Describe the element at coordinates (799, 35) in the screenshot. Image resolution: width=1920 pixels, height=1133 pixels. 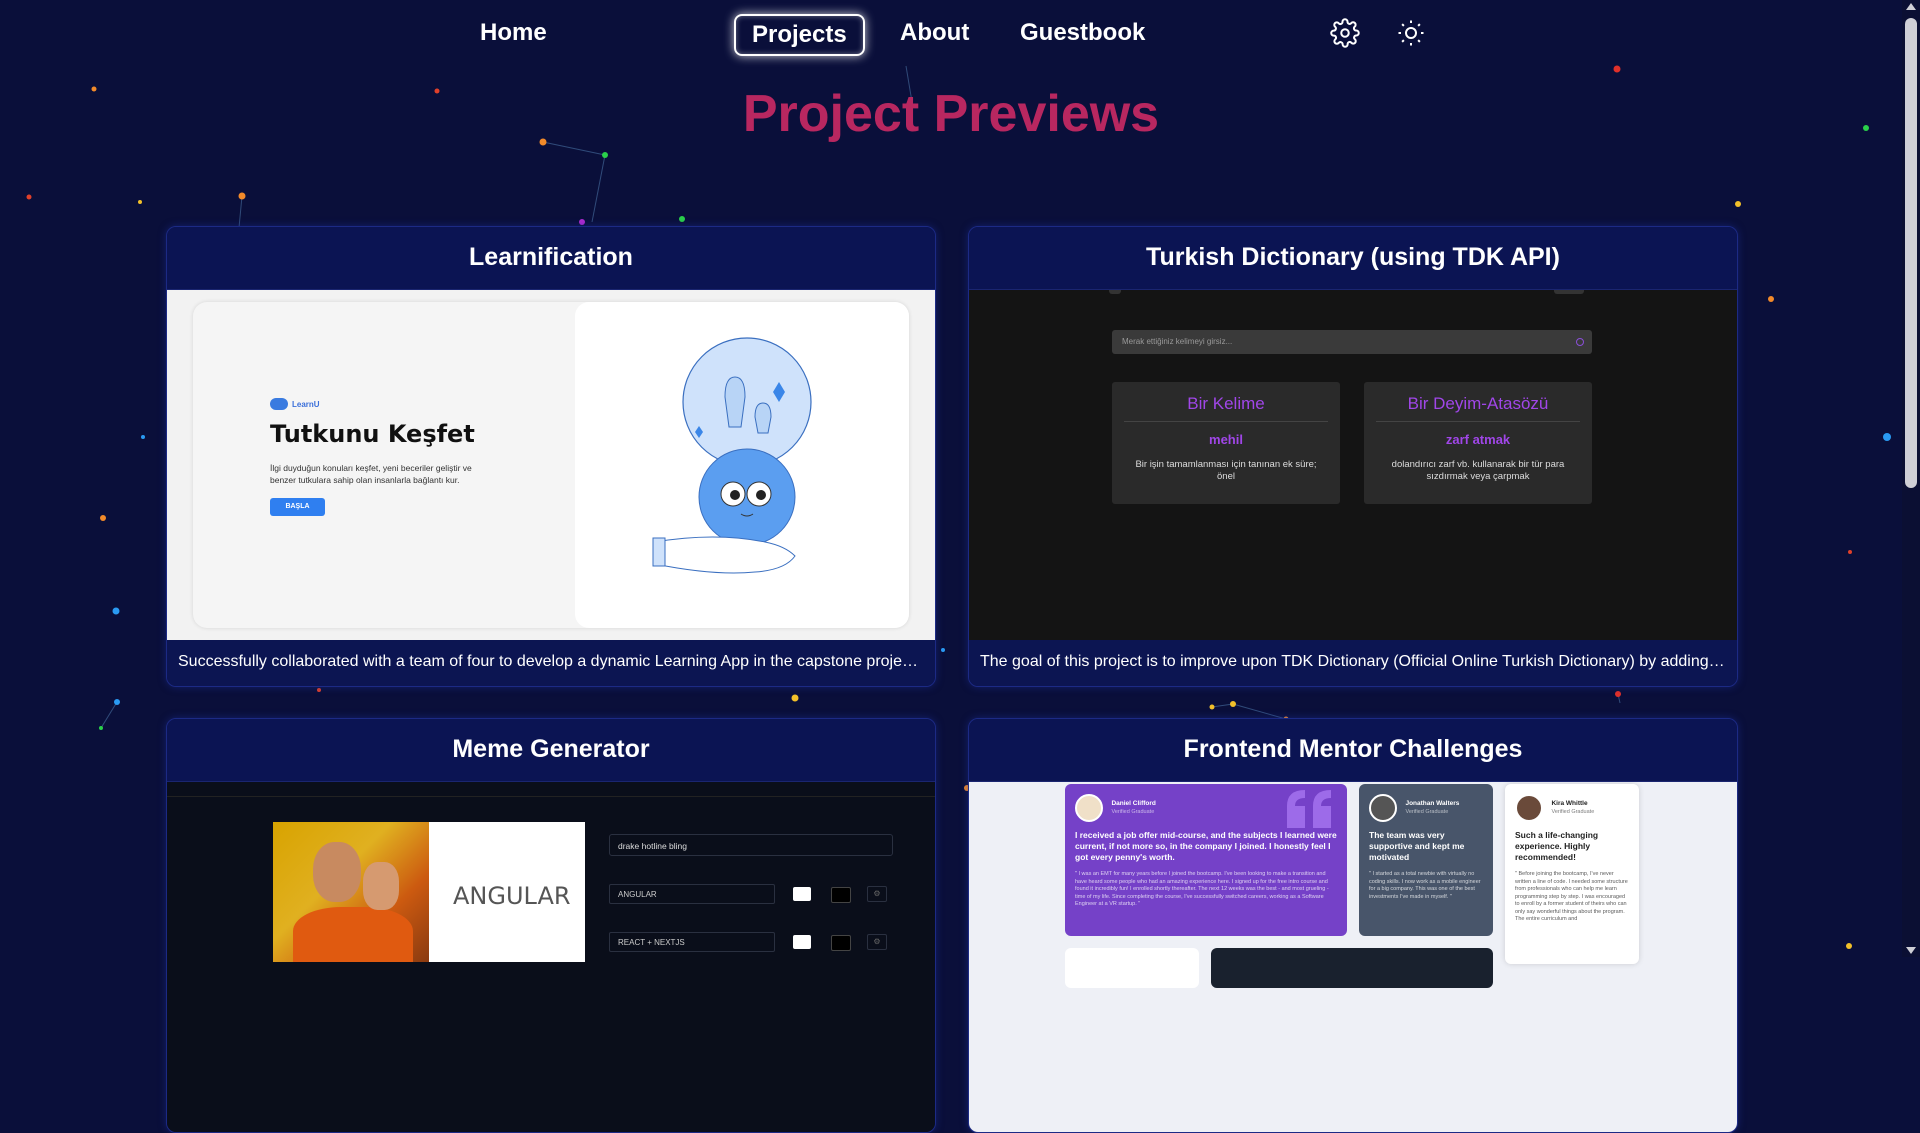
I see `nav-projects: Projects` at that location.